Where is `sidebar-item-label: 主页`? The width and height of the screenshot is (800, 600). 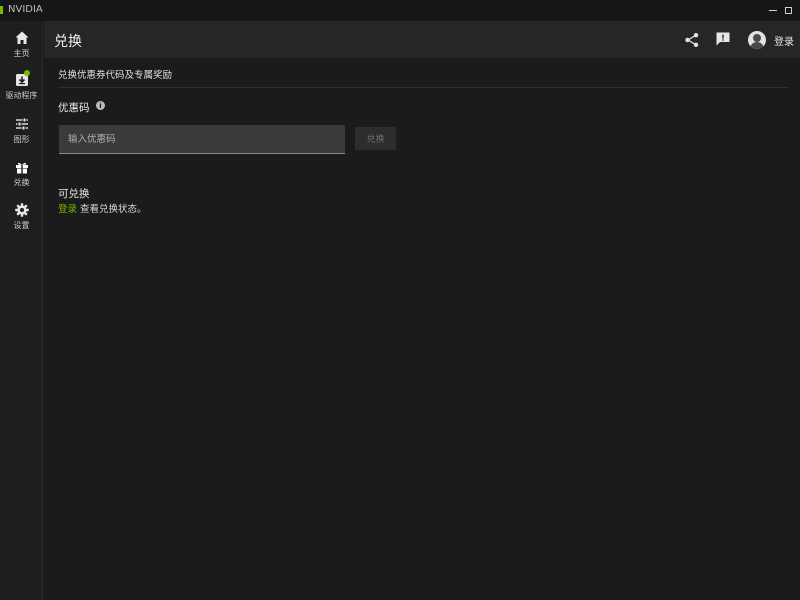 sidebar-item-label: 主页 is located at coordinates (21, 53).